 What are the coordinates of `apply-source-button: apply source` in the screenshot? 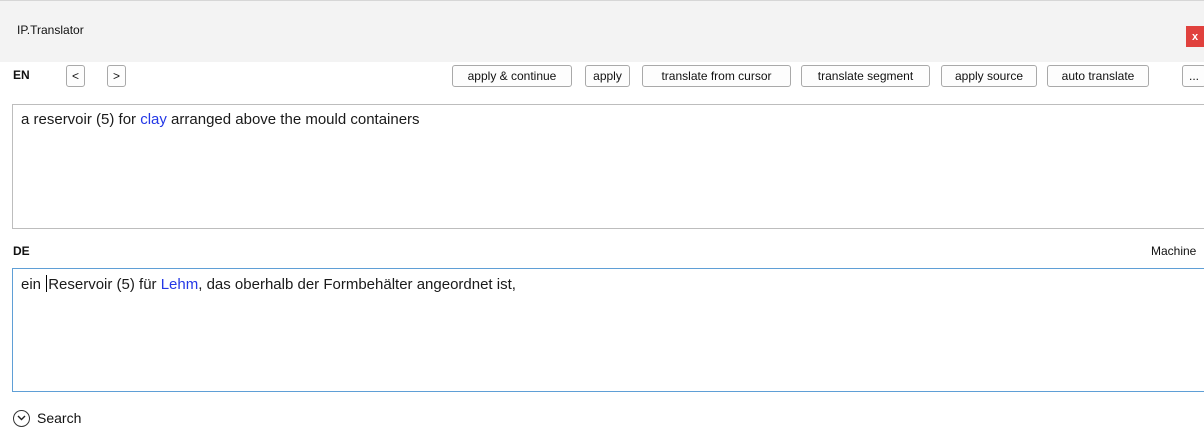 It's located at (989, 76).